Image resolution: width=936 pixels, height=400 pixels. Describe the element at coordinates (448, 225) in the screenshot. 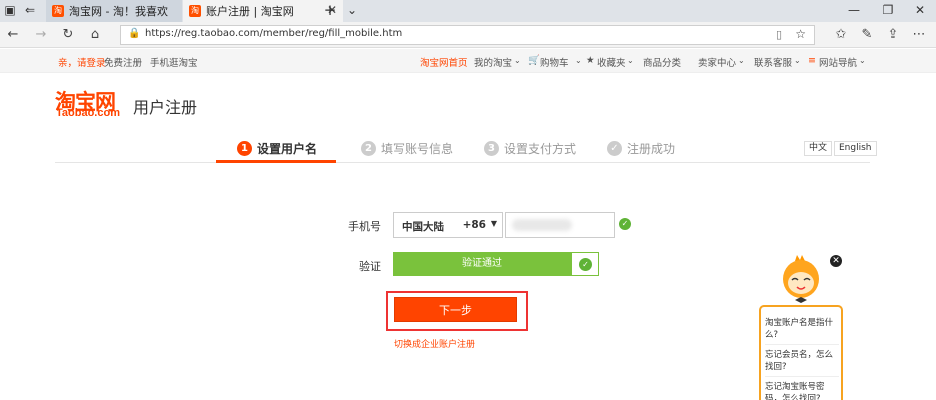

I see `country-select: 中国大陆 +86 ▼` at that location.